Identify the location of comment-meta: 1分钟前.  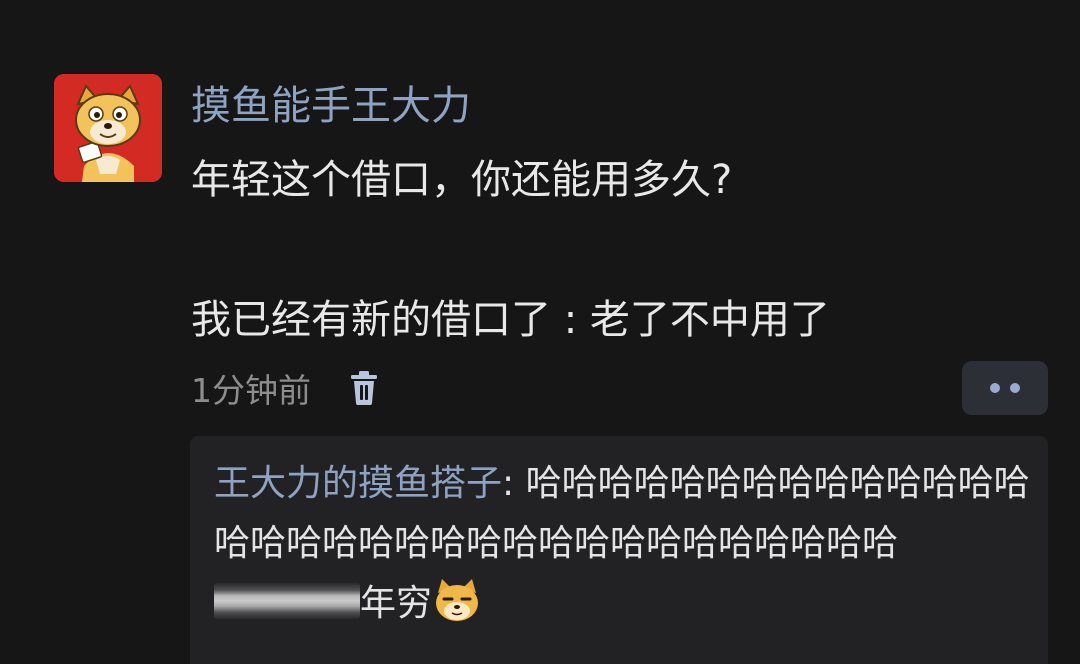
(286, 388).